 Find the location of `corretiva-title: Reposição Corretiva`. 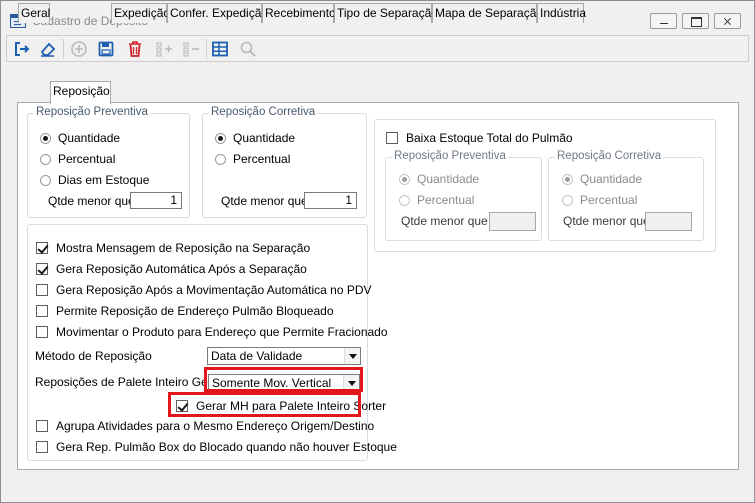

corretiva-title: Reposição Corretiva is located at coordinates (263, 112).